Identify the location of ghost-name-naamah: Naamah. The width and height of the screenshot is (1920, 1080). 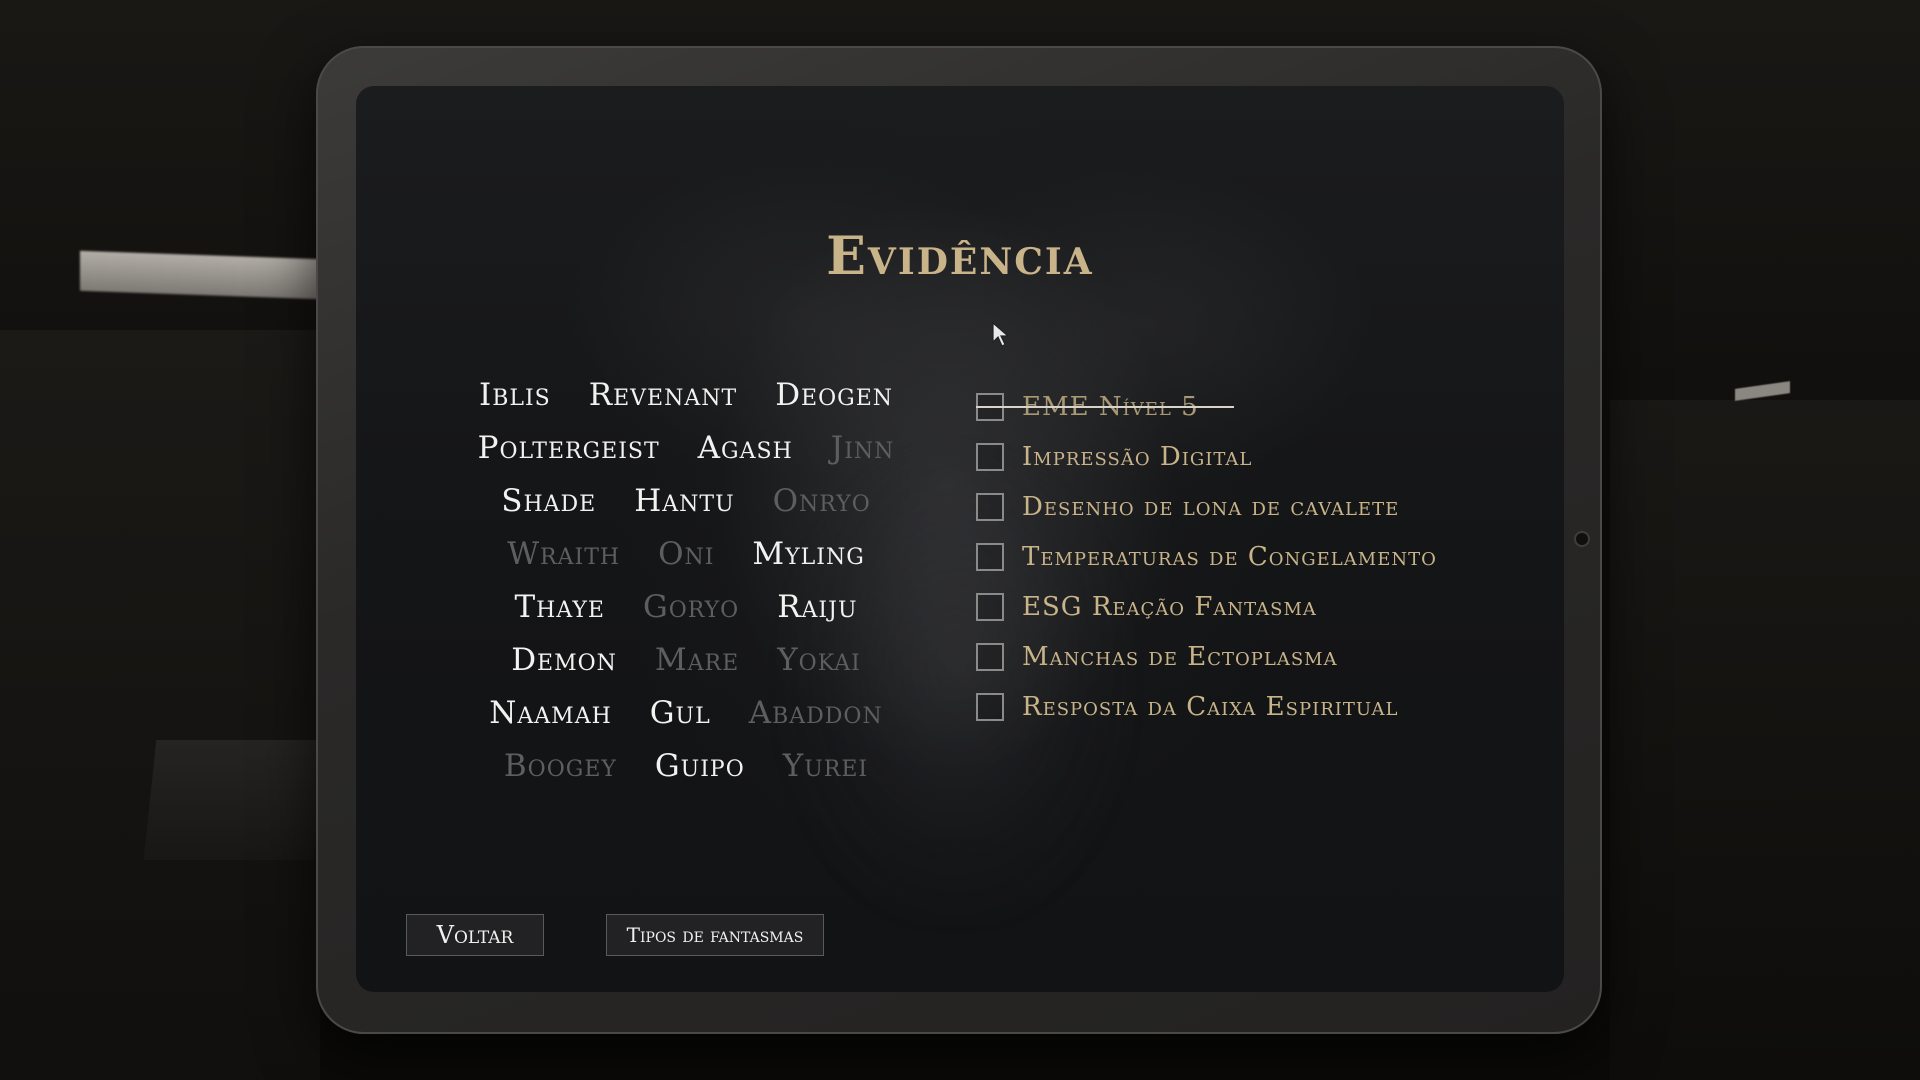
(550, 713).